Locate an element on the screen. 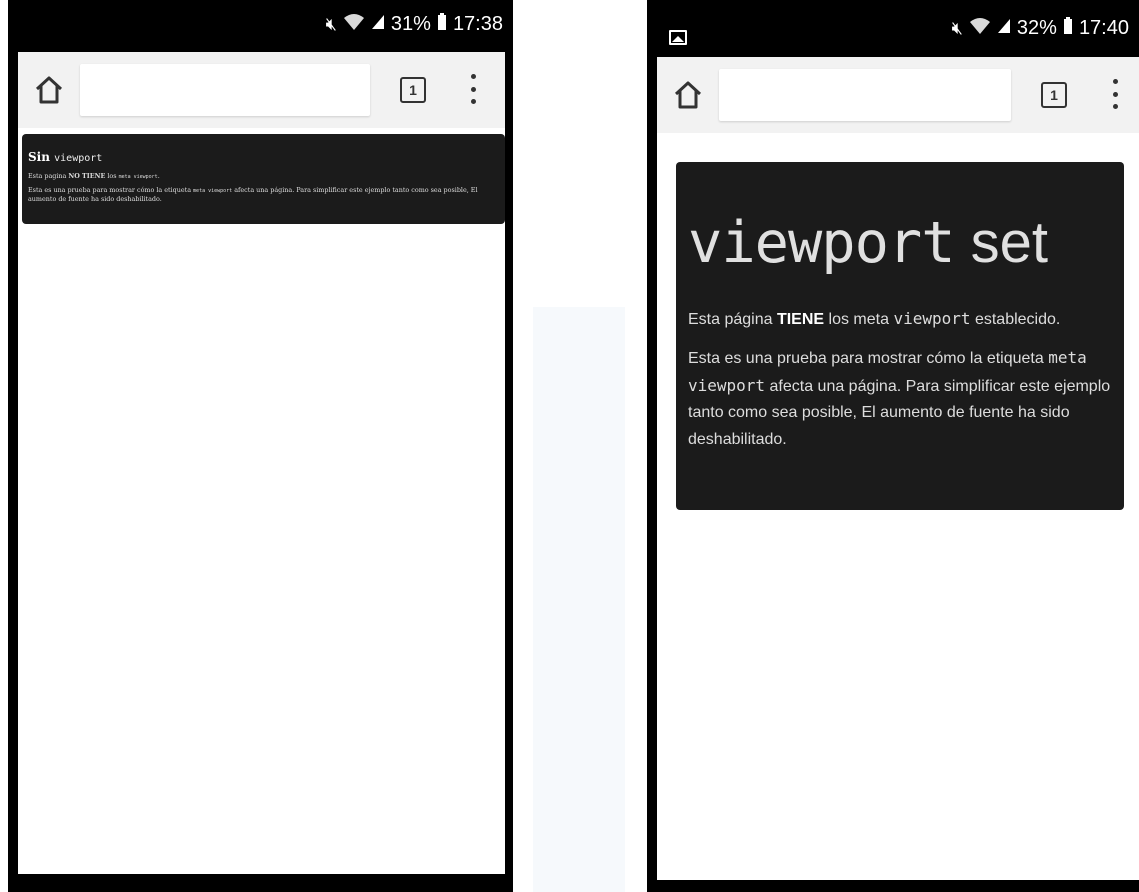  card-paragraph-1: Esta pagina NO TIENE los meta viewport. is located at coordinates (94, 176).